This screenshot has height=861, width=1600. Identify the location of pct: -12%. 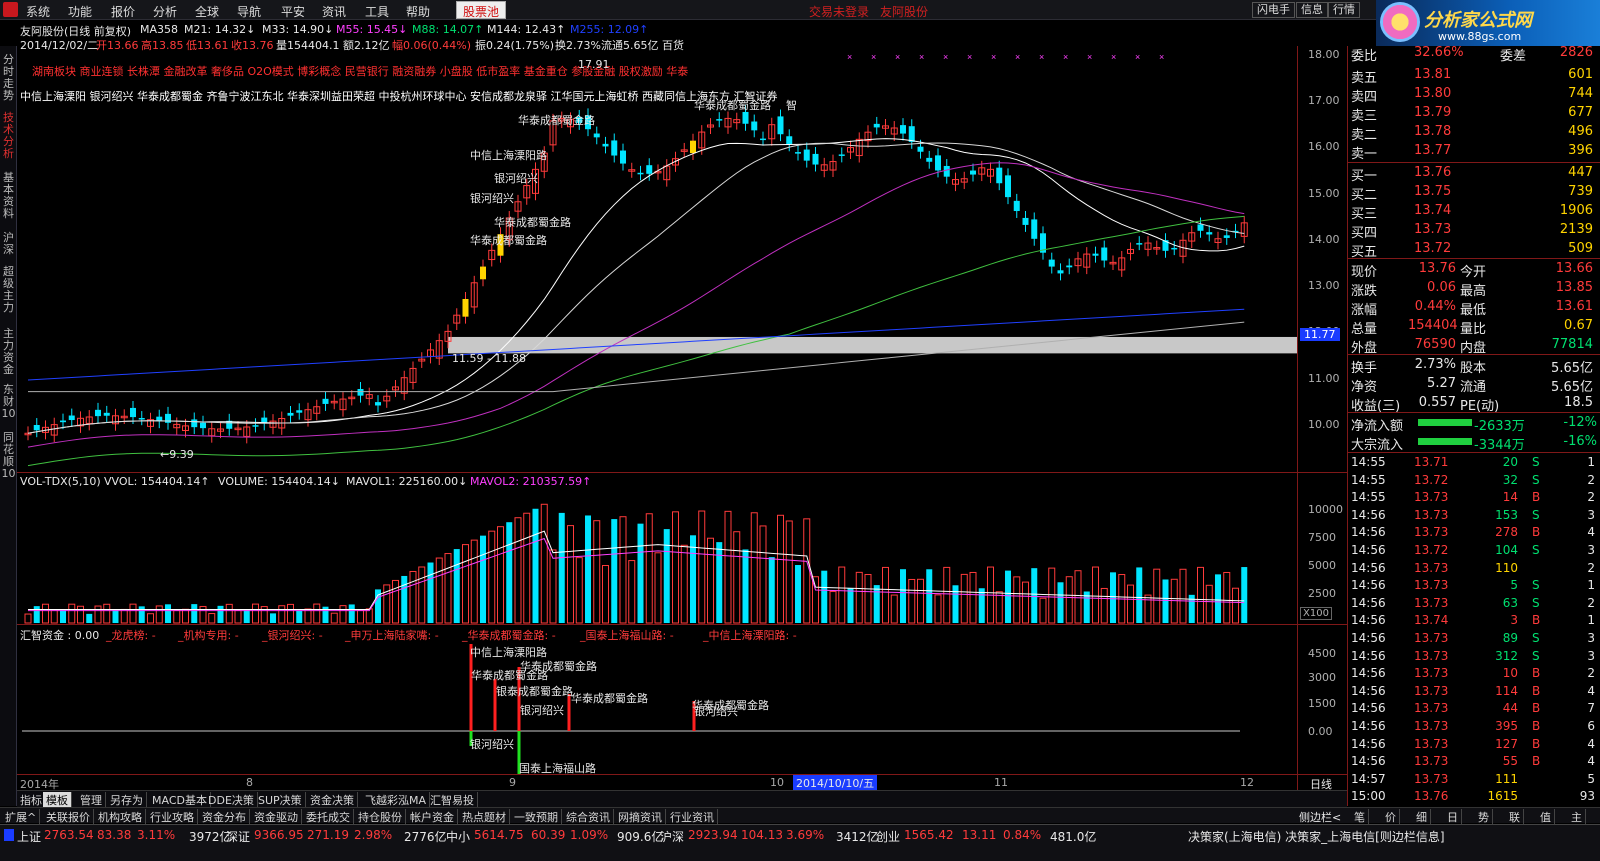
(1580, 422).